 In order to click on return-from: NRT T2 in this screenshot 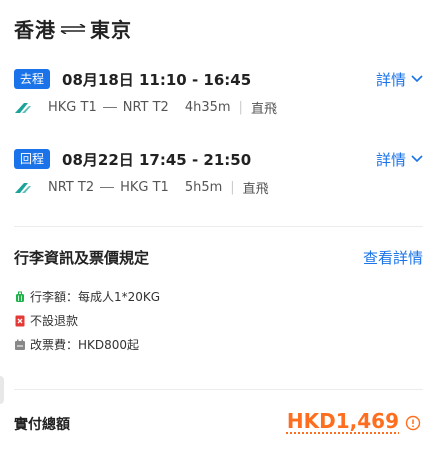, I will do `click(71, 187)`.